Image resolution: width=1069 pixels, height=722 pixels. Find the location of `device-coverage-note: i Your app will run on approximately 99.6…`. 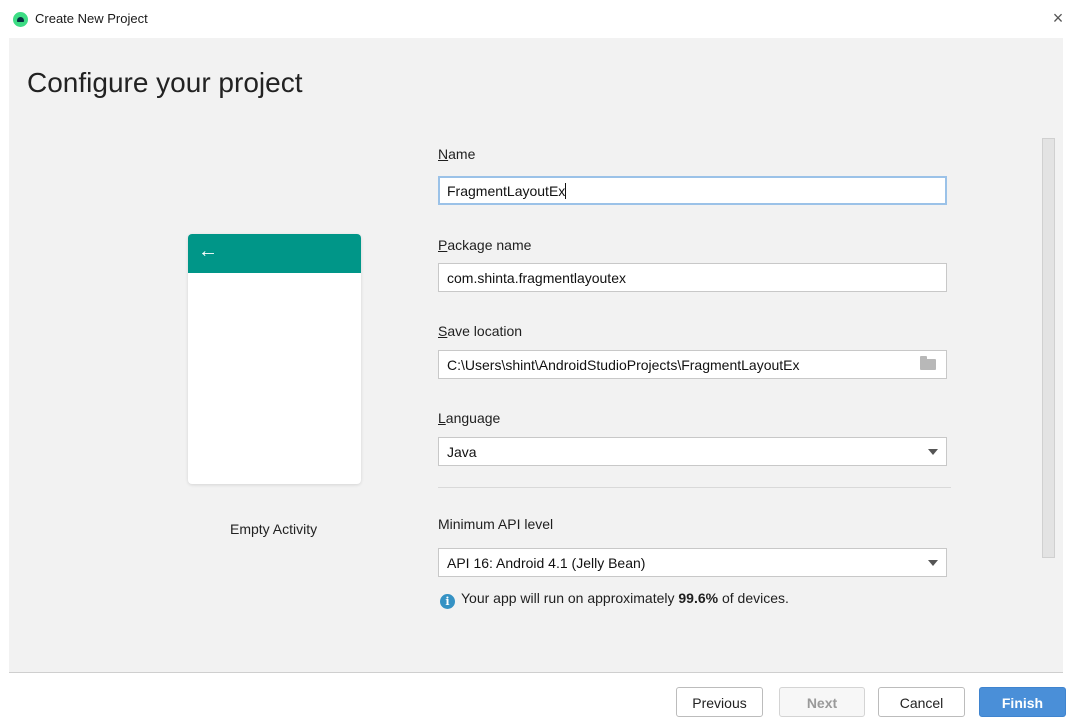

device-coverage-note: i Your app will run on approximately 99.6… is located at coordinates (614, 599).